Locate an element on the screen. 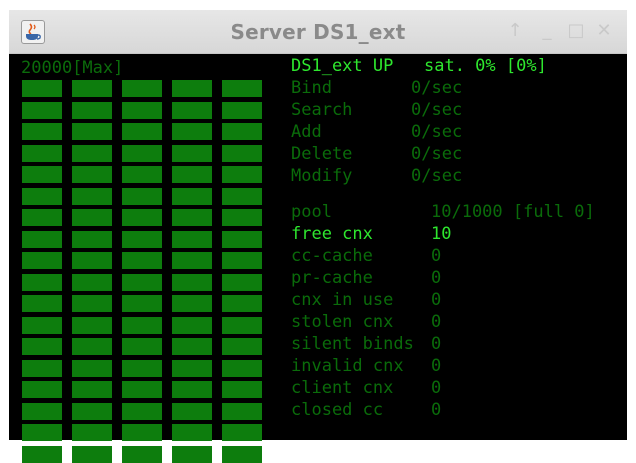  rate-label: Delete is located at coordinates (322, 154).